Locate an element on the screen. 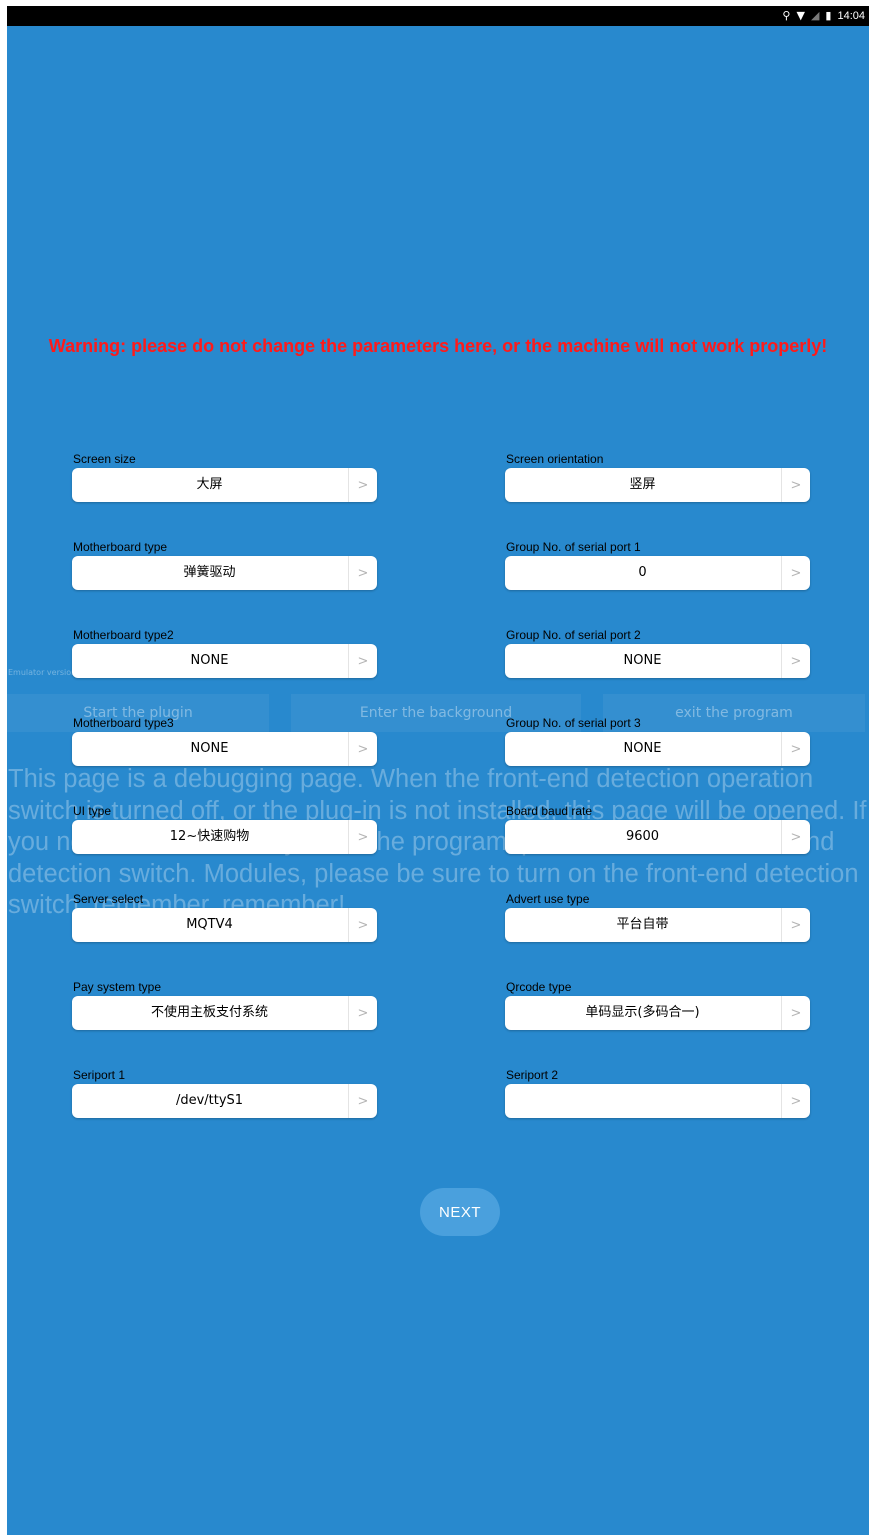  field-value is located at coordinates (642, 1101).